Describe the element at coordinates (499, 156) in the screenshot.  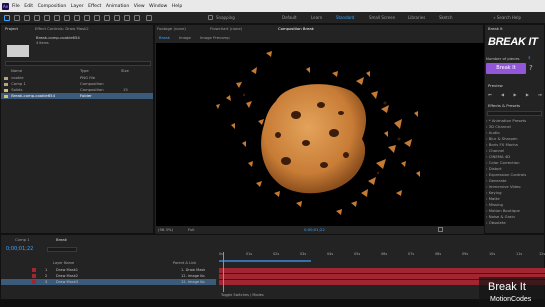
I see `effect-category-label: CINEMA 4D` at that location.